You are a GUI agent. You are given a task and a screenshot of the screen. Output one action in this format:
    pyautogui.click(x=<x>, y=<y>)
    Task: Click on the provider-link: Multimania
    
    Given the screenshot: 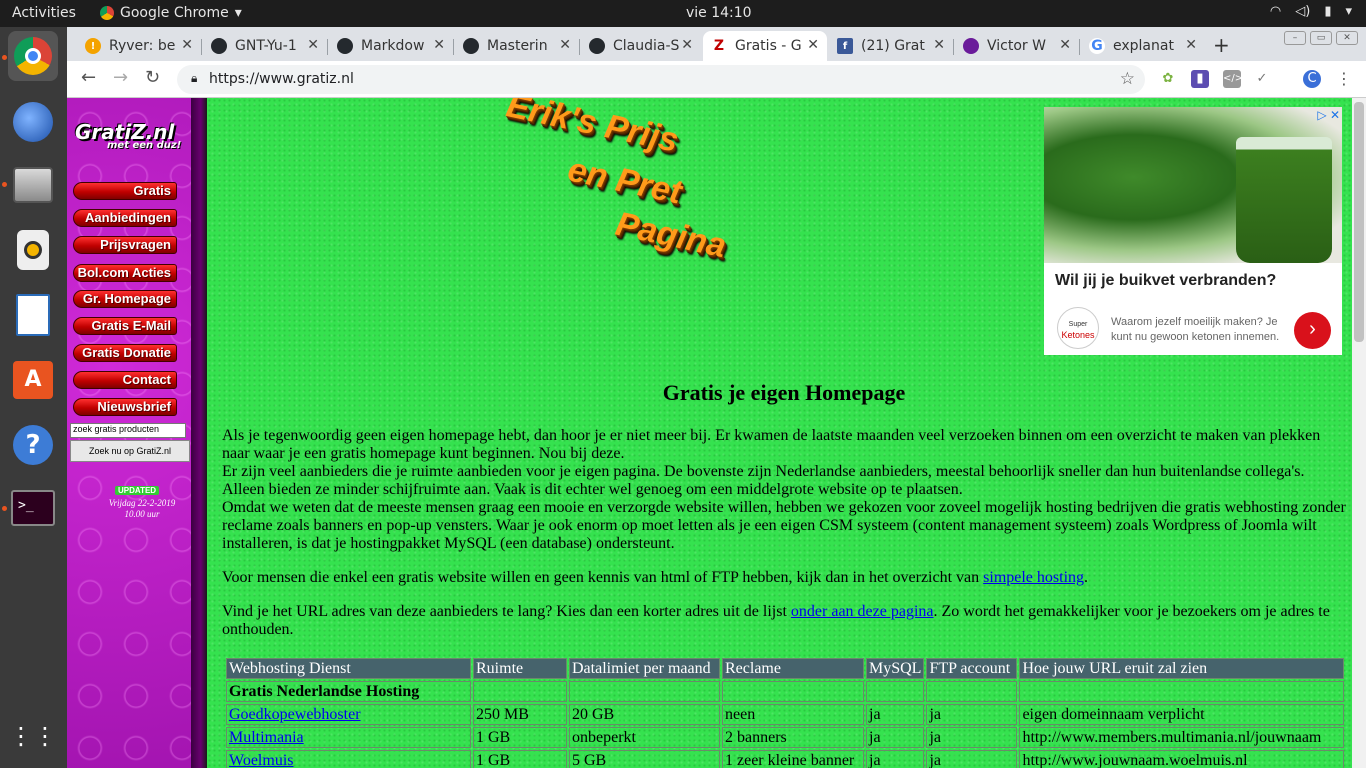 What is the action you would take?
    pyautogui.click(x=266, y=737)
    